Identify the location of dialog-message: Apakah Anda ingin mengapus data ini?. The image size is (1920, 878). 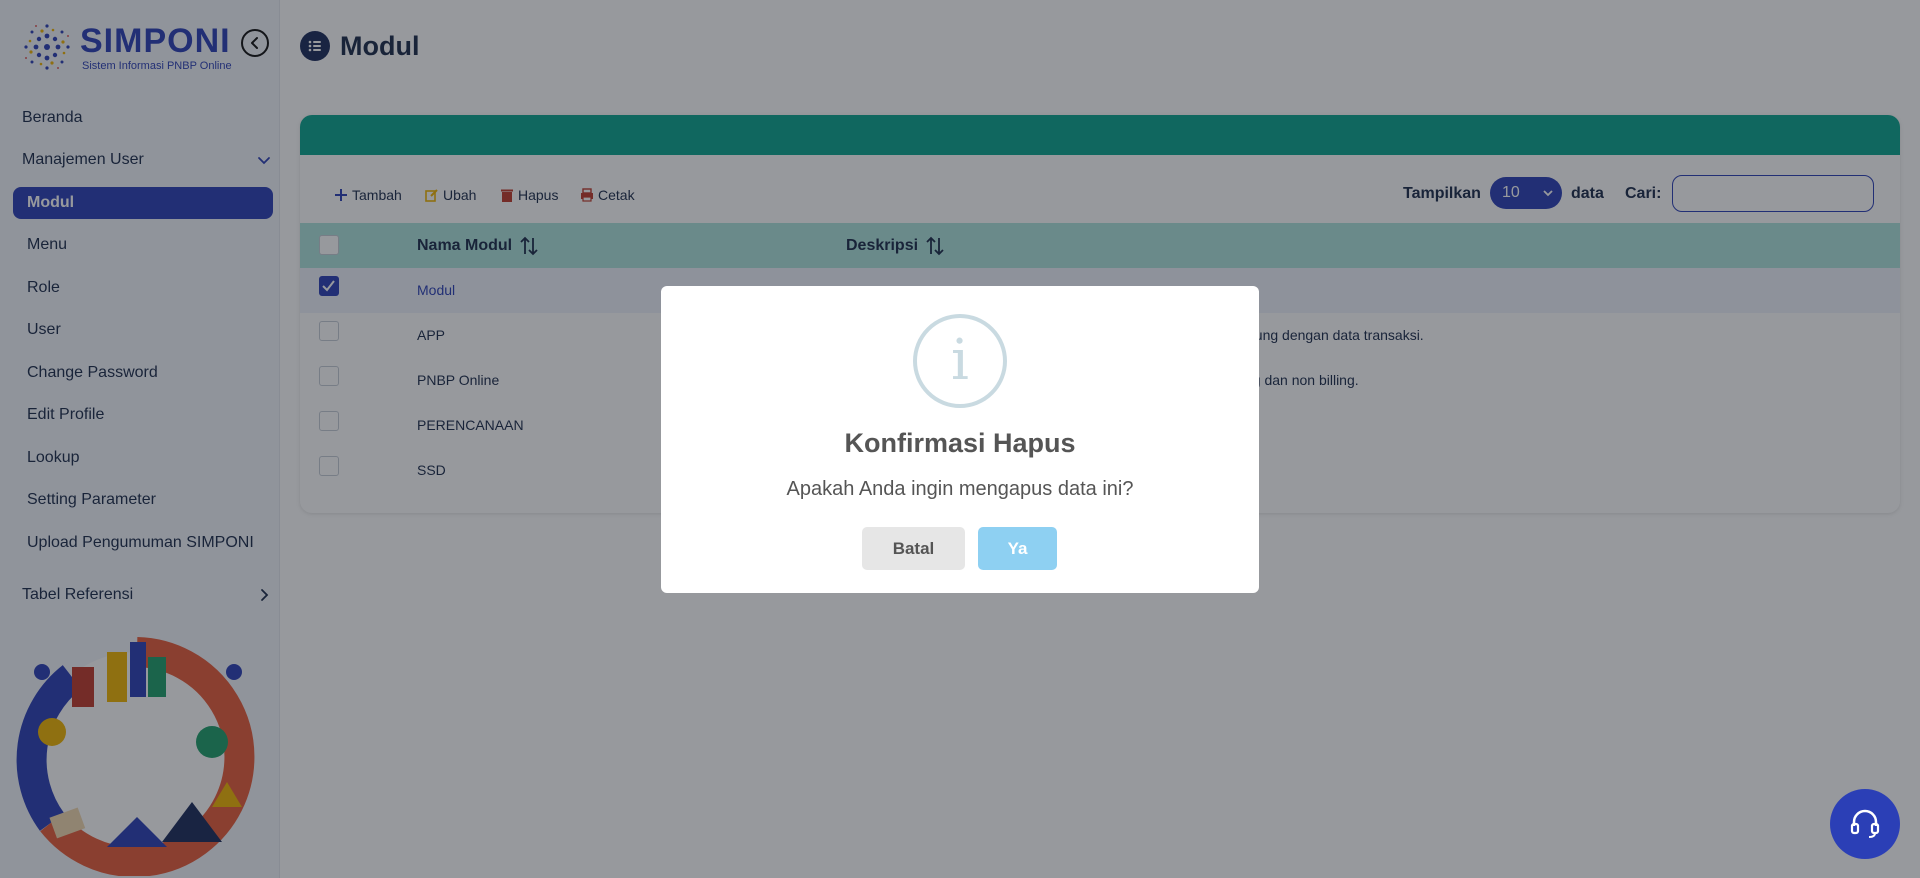
(960, 489).